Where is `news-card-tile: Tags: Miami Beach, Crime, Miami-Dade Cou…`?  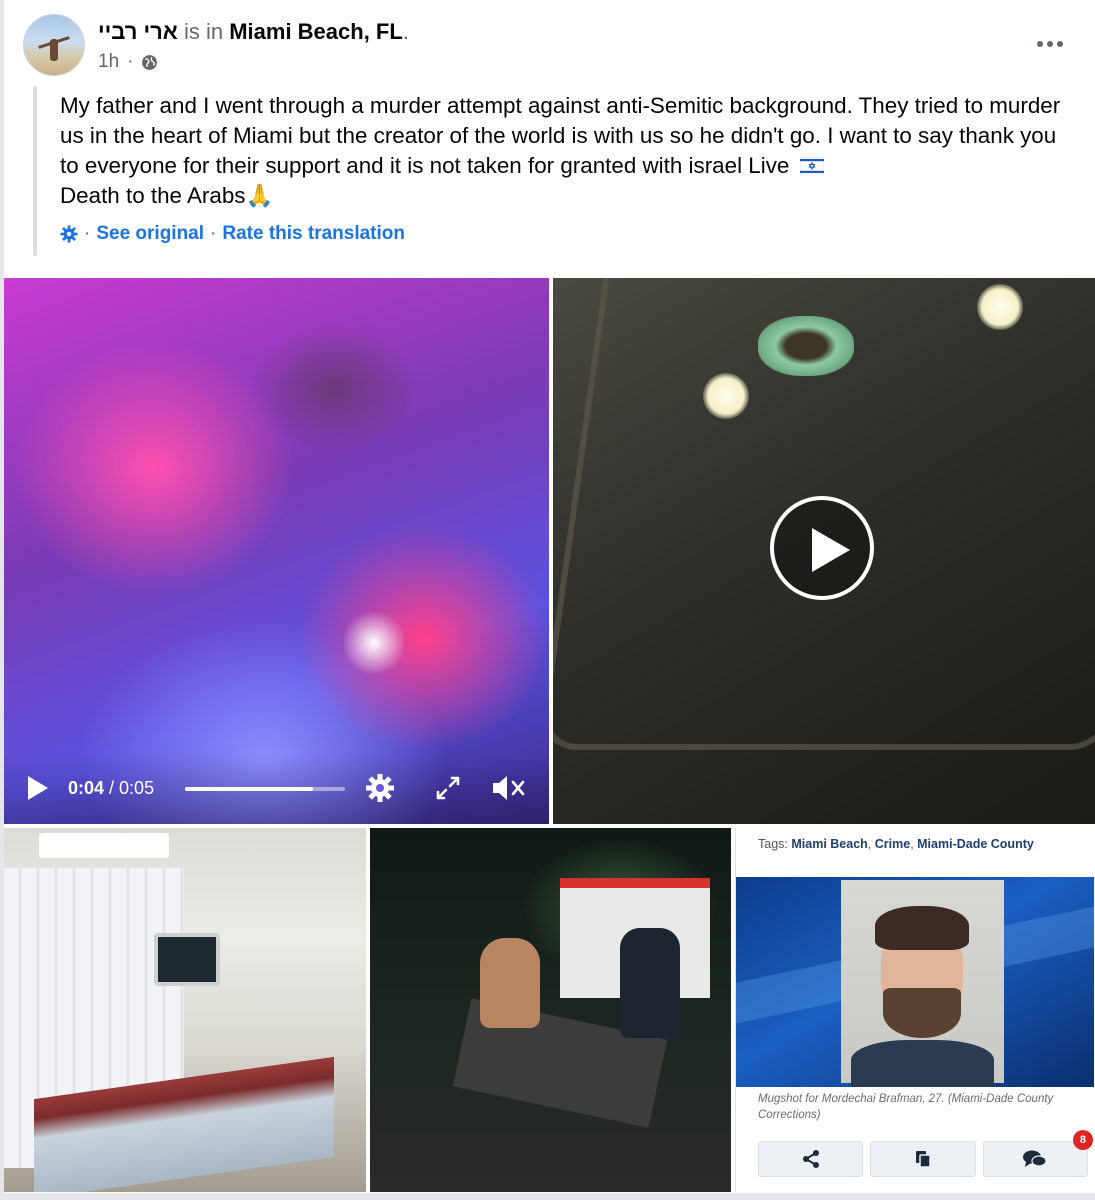
news-card-tile: Tags: Miami Beach, Crime, Miami-Dade Cou… is located at coordinates (915, 1010).